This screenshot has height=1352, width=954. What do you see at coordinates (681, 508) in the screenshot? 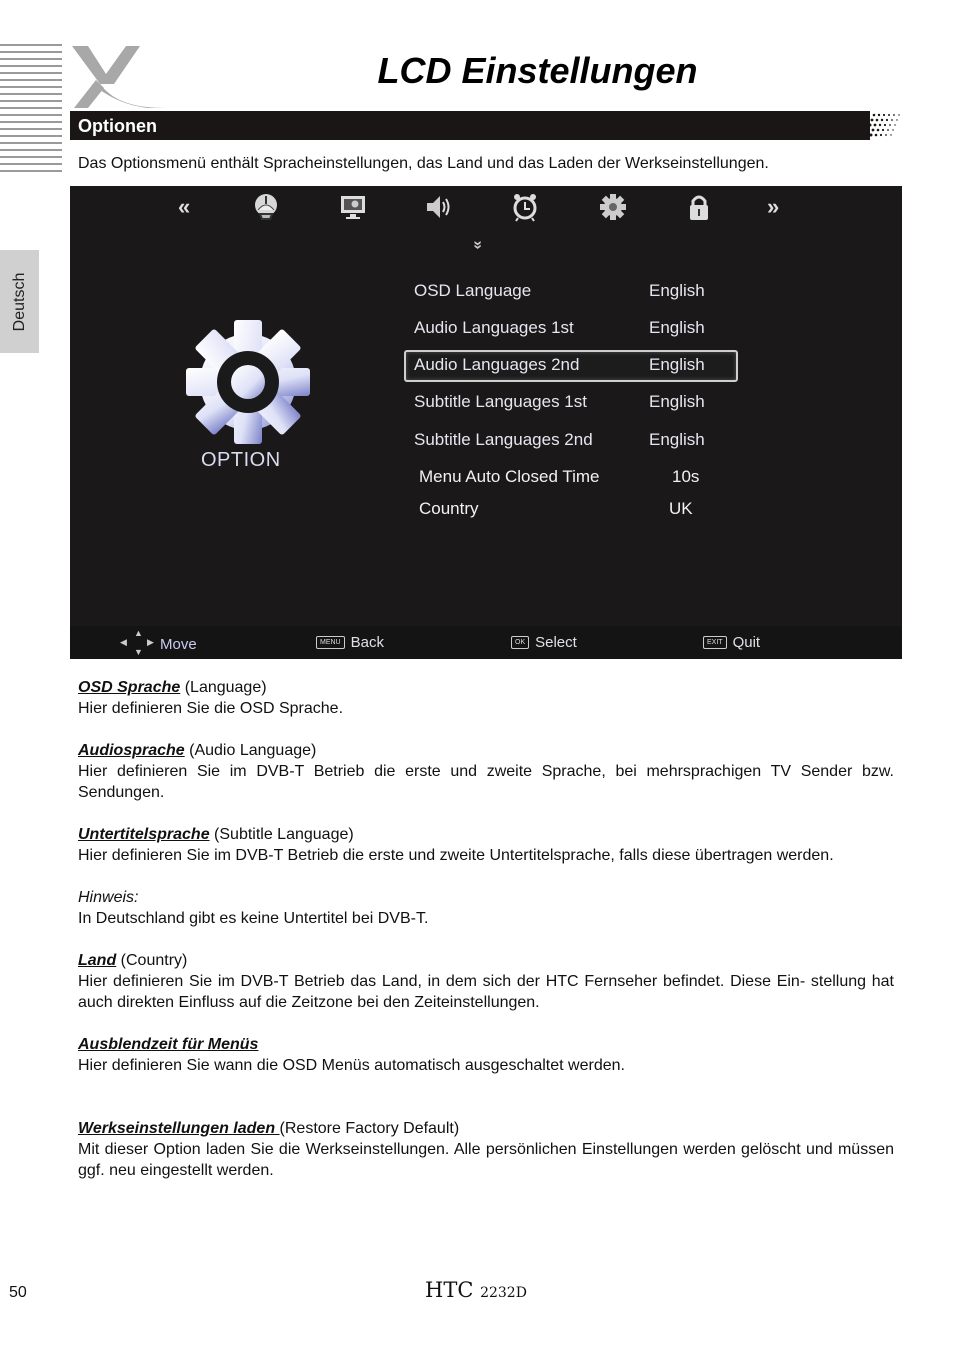
I see `row-value: UK` at bounding box center [681, 508].